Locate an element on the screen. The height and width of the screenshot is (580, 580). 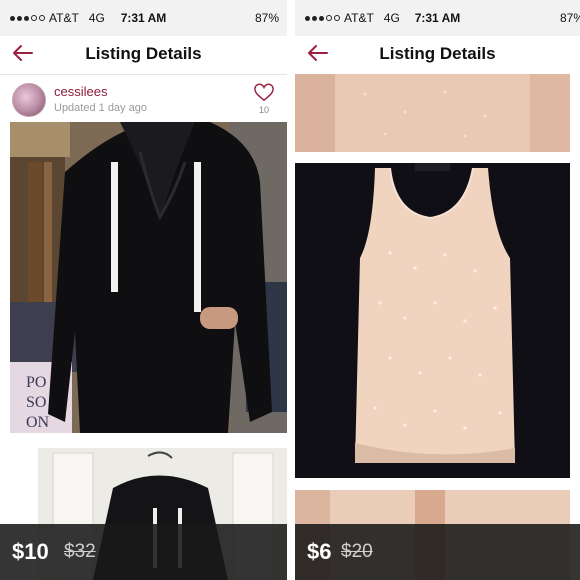
original-price: $32 is located at coordinates (80, 551).